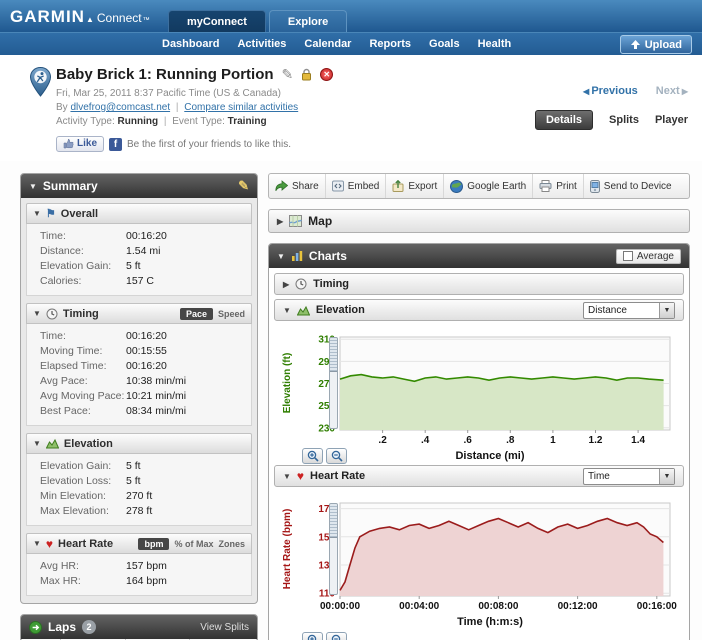 Image resolution: width=702 pixels, height=640 pixels. Describe the element at coordinates (143, 251) in the screenshot. I see `stat-value: 1.54 mi` at that location.